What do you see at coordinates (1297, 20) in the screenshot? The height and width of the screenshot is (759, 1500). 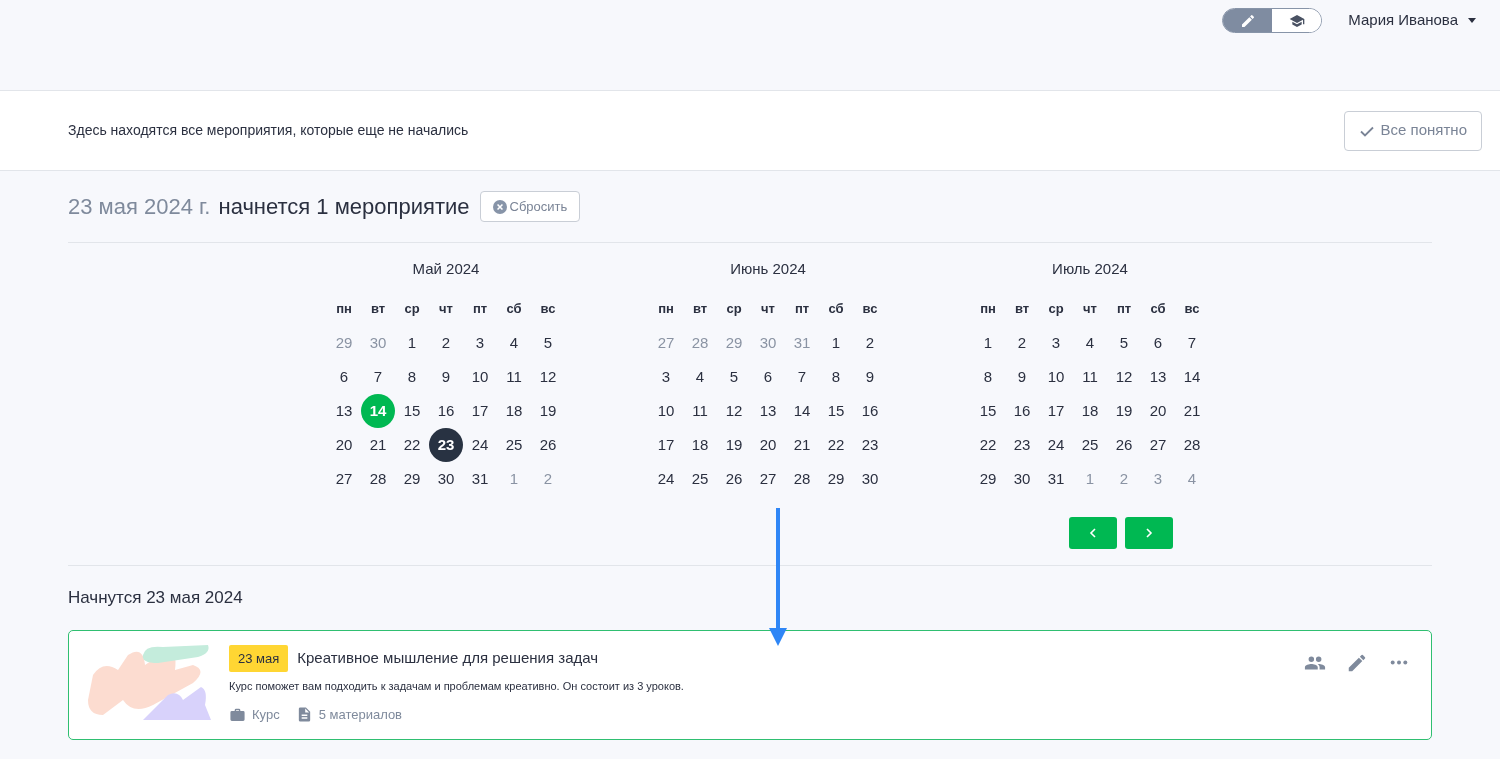 I see `student-mode-button` at bounding box center [1297, 20].